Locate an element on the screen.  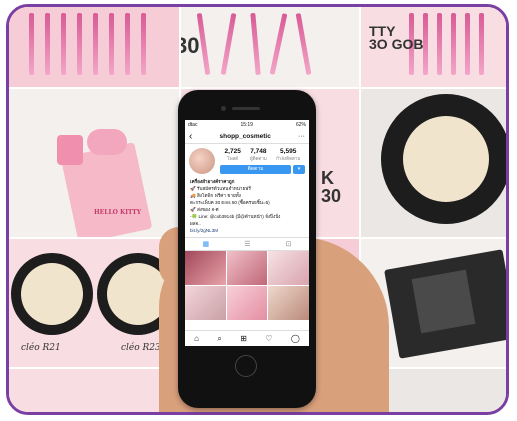
tile-compacts: cléo R21 cléo R23 is located at coordinates (94, 303).